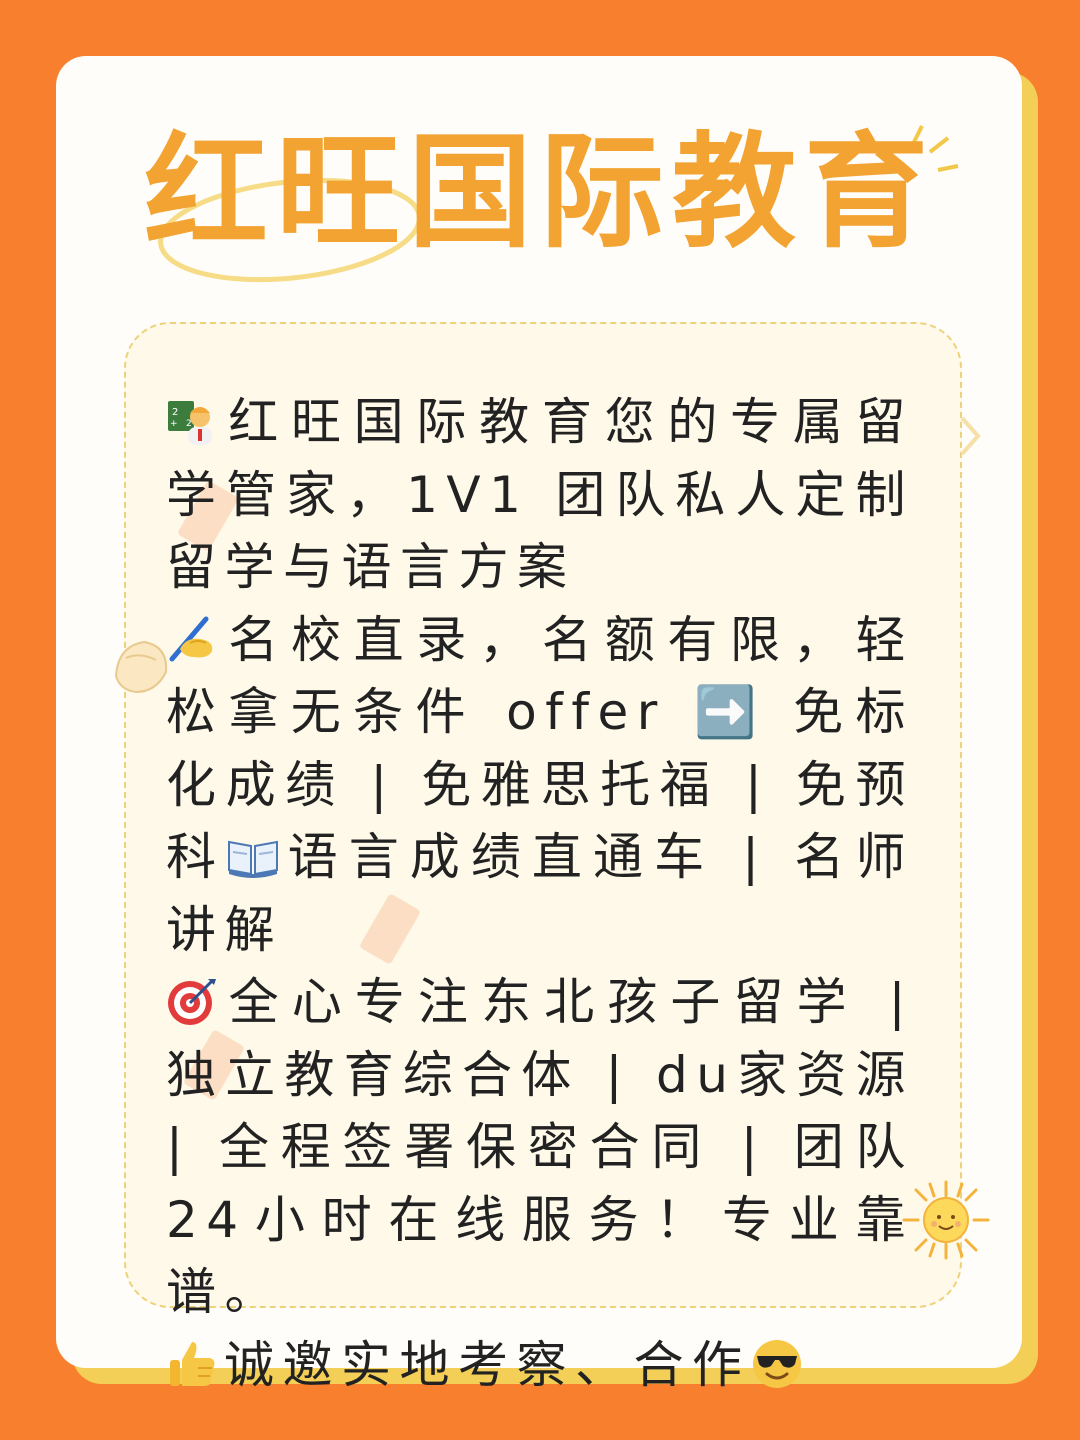  Describe the element at coordinates (192, 639) in the screenshot. I see `writing-hand-icon` at that location.